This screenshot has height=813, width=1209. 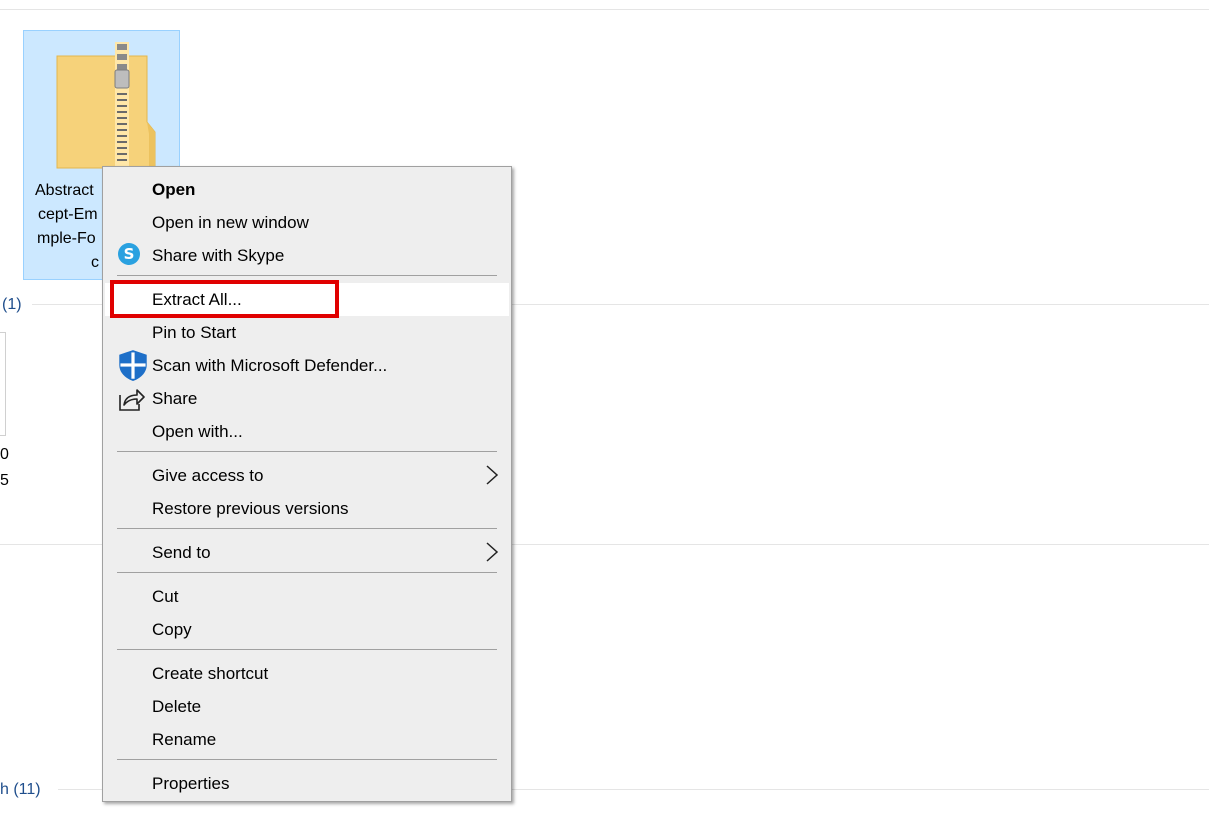 What do you see at coordinates (307, 673) in the screenshot?
I see `menu-item-create-shortcut: Create shortcut` at bounding box center [307, 673].